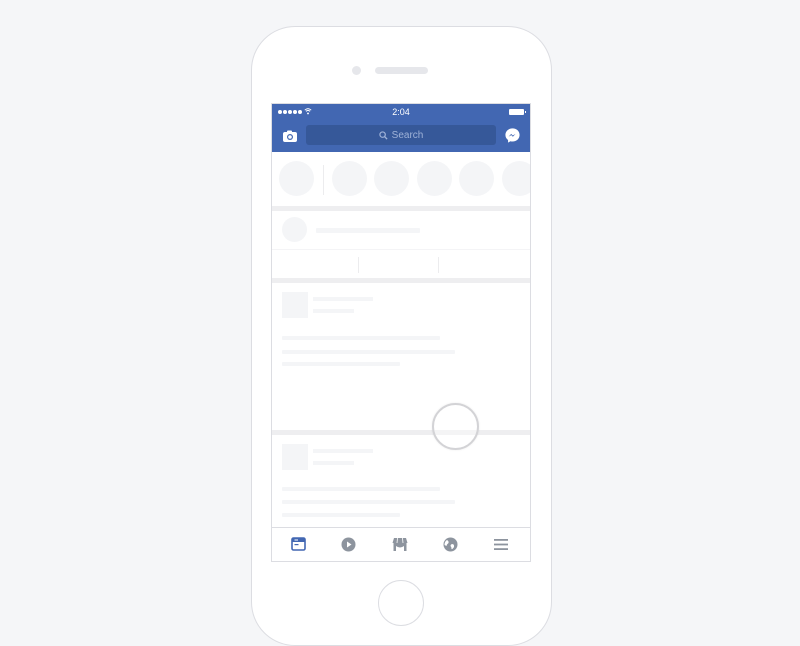 The width and height of the screenshot is (800, 646). I want to click on bottom-tab-bar, so click(401, 544).